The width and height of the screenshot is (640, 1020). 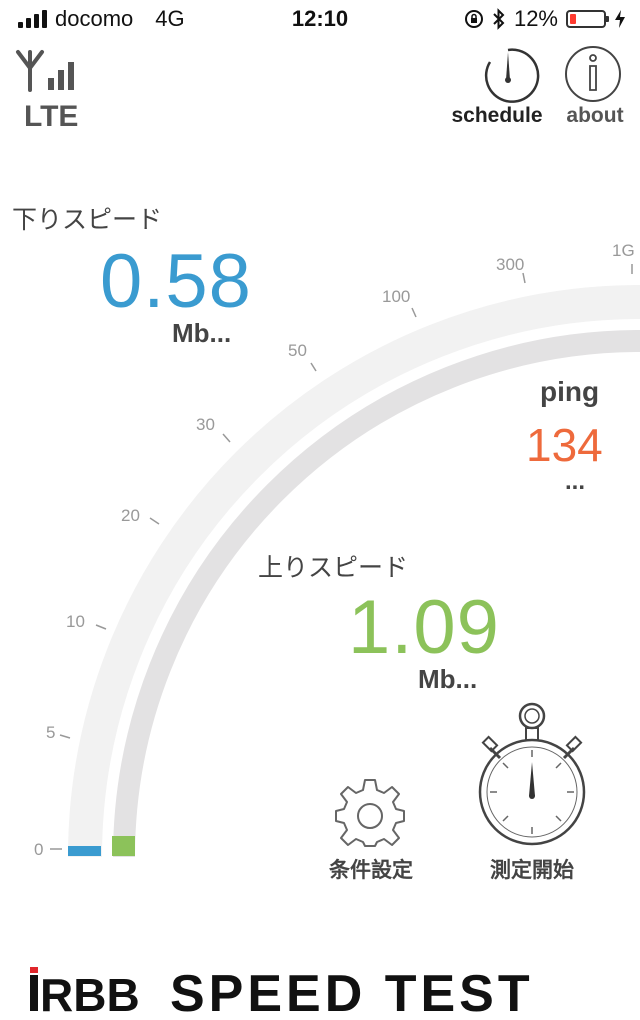 I want to click on upload-label: 上りスピード, so click(x=333, y=568).